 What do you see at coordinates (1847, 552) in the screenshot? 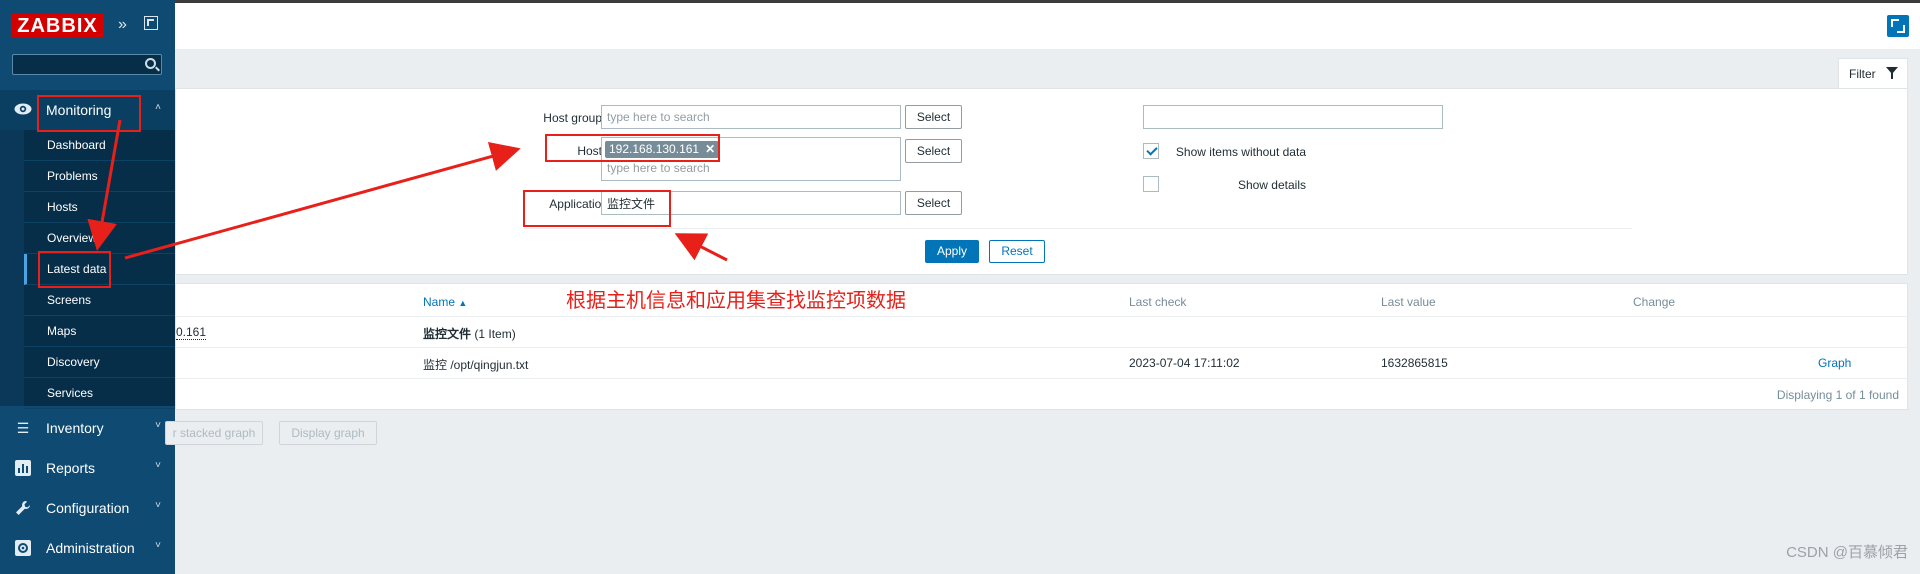
I see `csdn-watermark: CSDN @百慕倾君` at bounding box center [1847, 552].